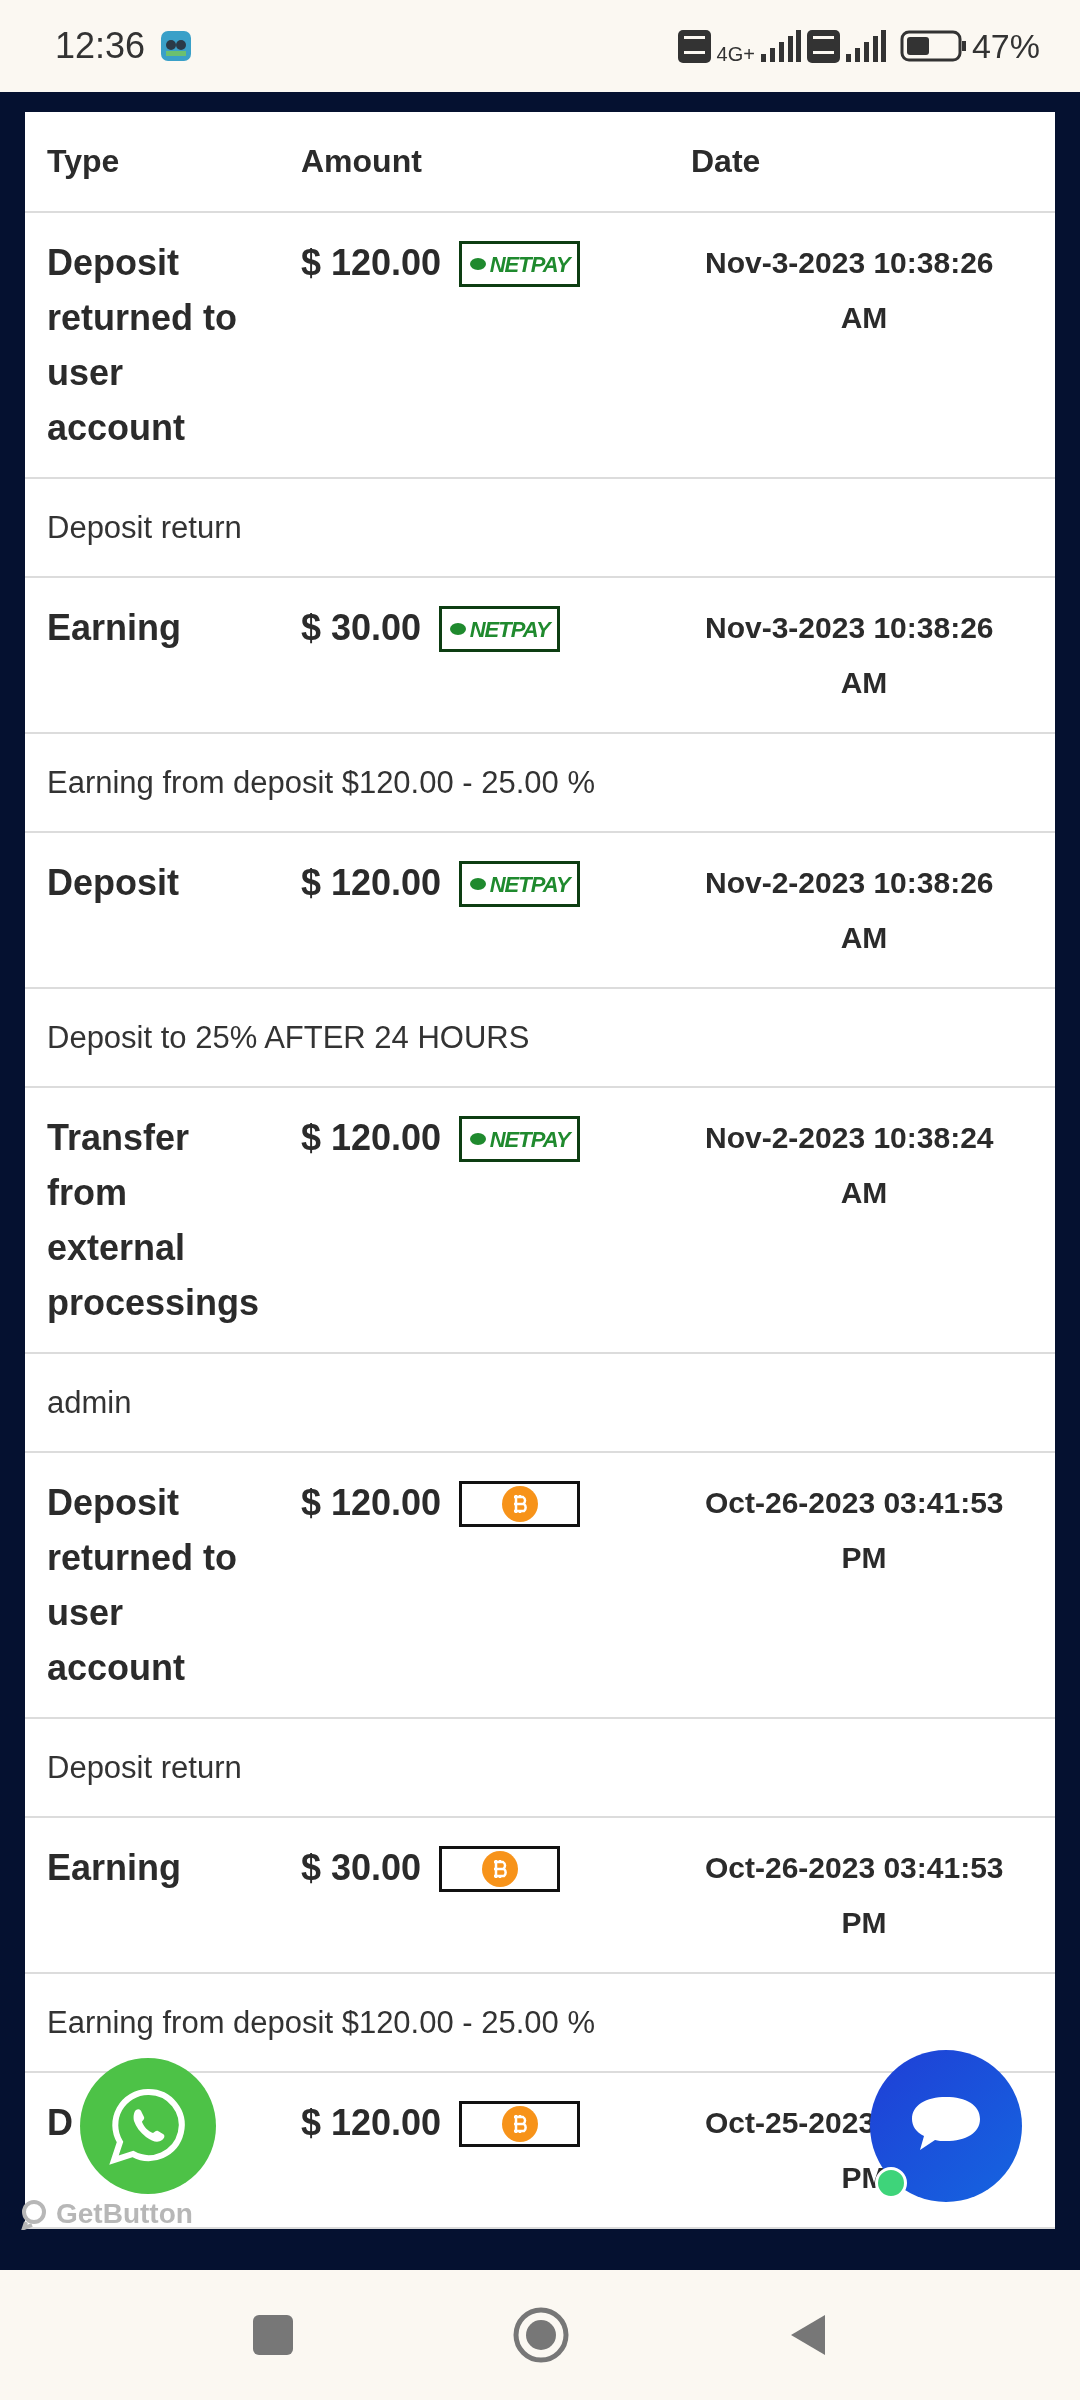 This screenshot has width=1080, height=2400. What do you see at coordinates (726, 161) in the screenshot?
I see `column-header: Date` at bounding box center [726, 161].